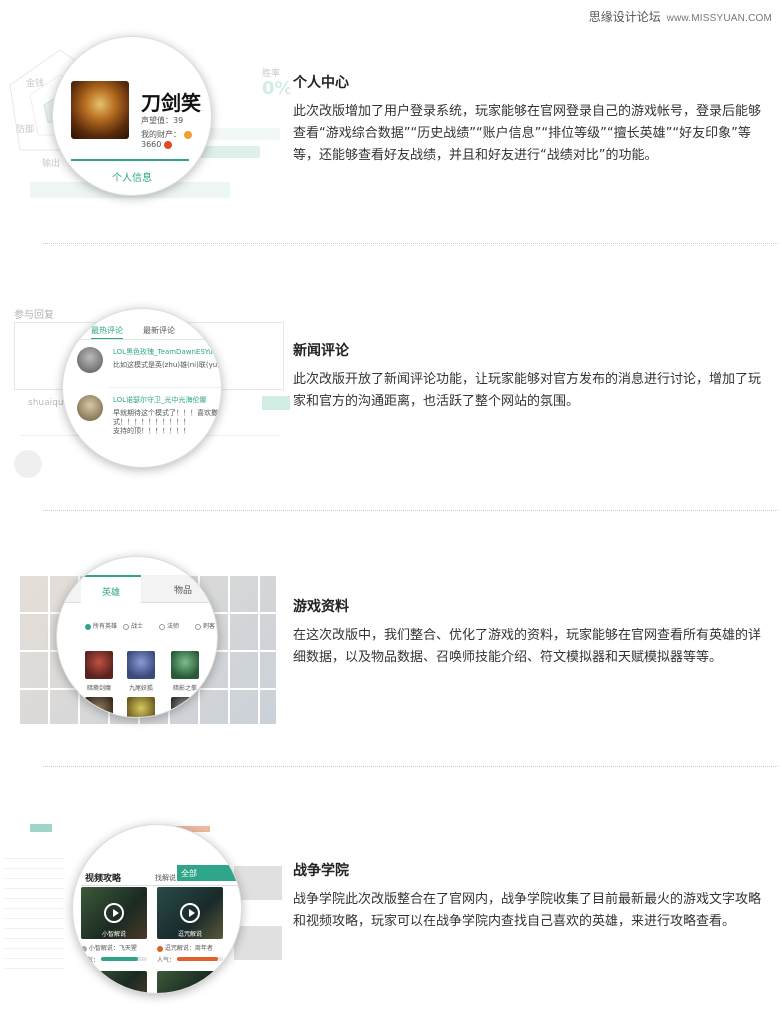 This screenshot has height=1029, width=782. I want to click on coin-icon, so click(187, 134).